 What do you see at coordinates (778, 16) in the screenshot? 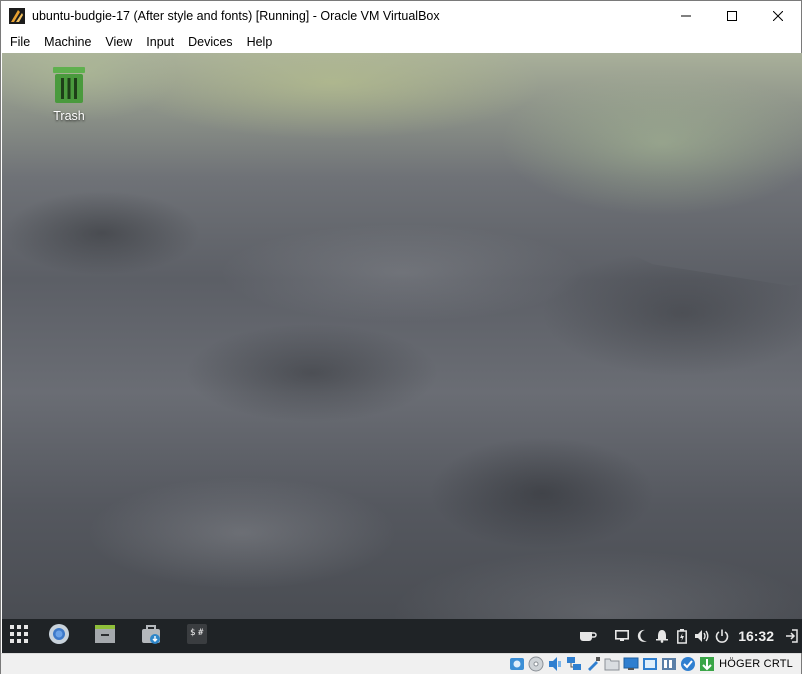
I see `close-icon` at bounding box center [778, 16].